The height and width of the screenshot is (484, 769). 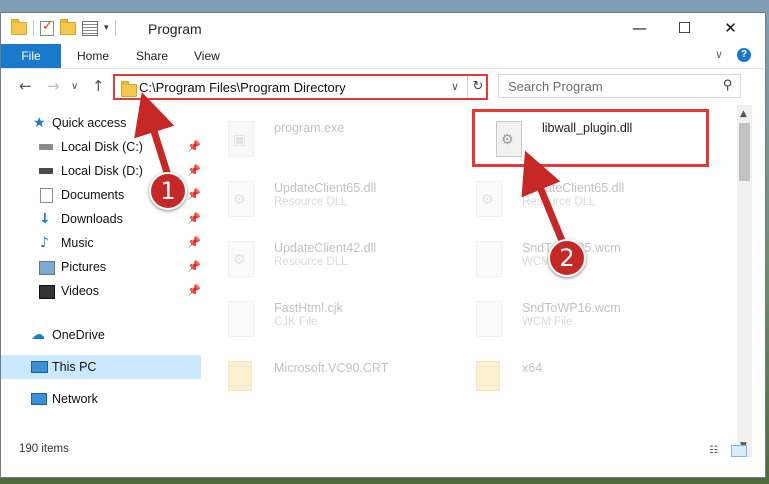 What do you see at coordinates (567, 258) in the screenshot?
I see `step-2-badge: 2` at bounding box center [567, 258].